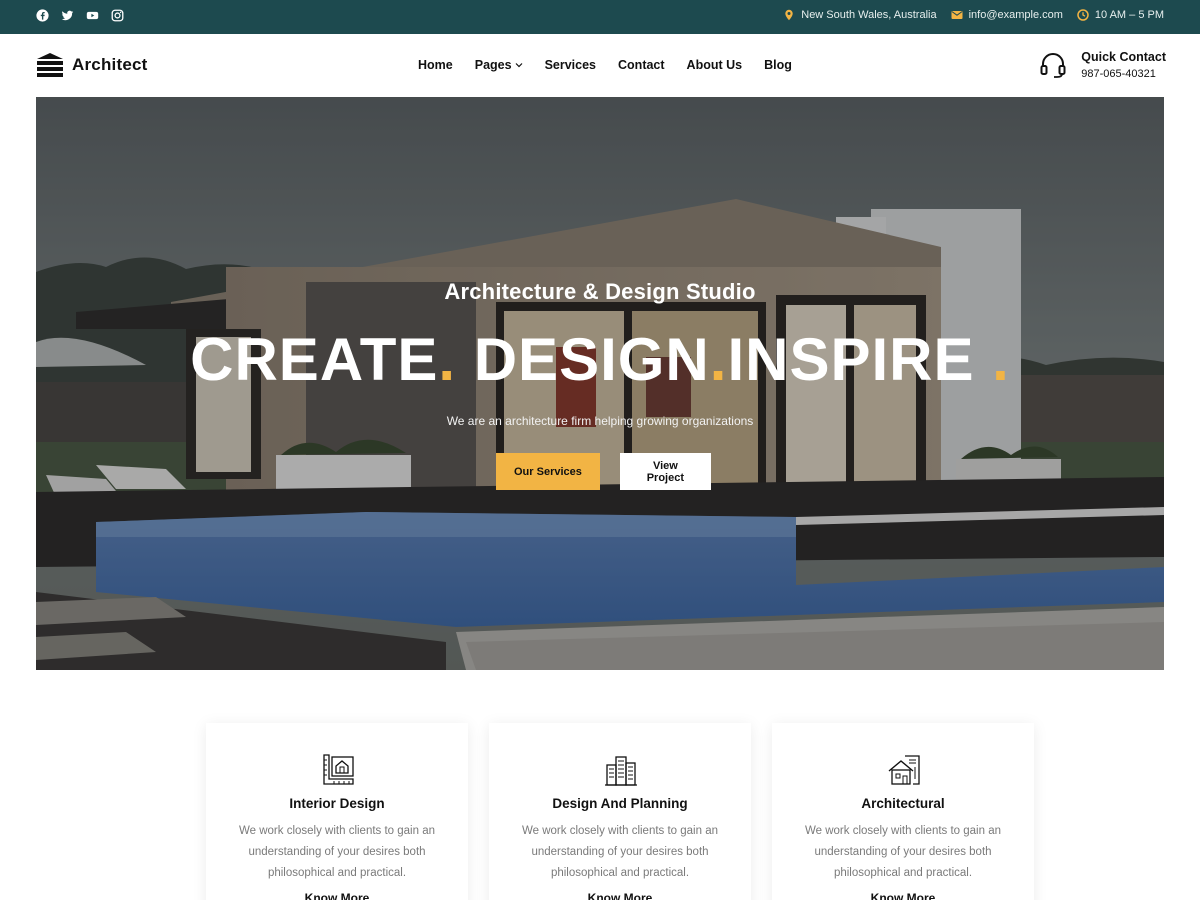 This screenshot has height=900, width=1200. I want to click on view-project-button: View Project, so click(665, 471).